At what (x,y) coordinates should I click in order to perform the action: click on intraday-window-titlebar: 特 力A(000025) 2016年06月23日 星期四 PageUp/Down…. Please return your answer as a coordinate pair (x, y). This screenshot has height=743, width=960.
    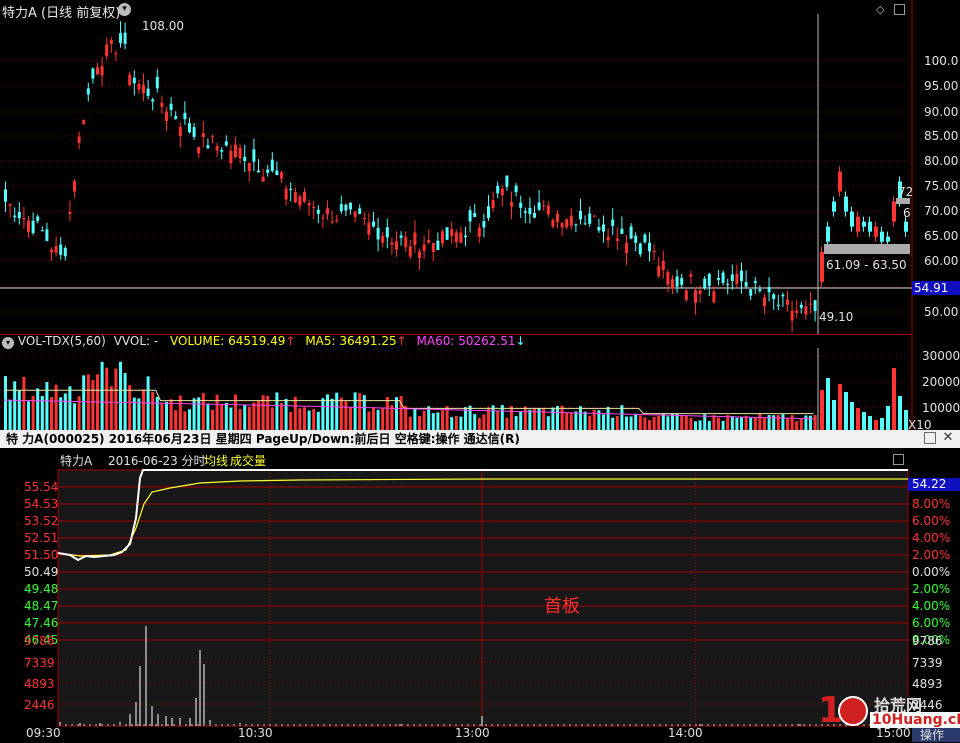
    Looking at the image, I should click on (480, 439).